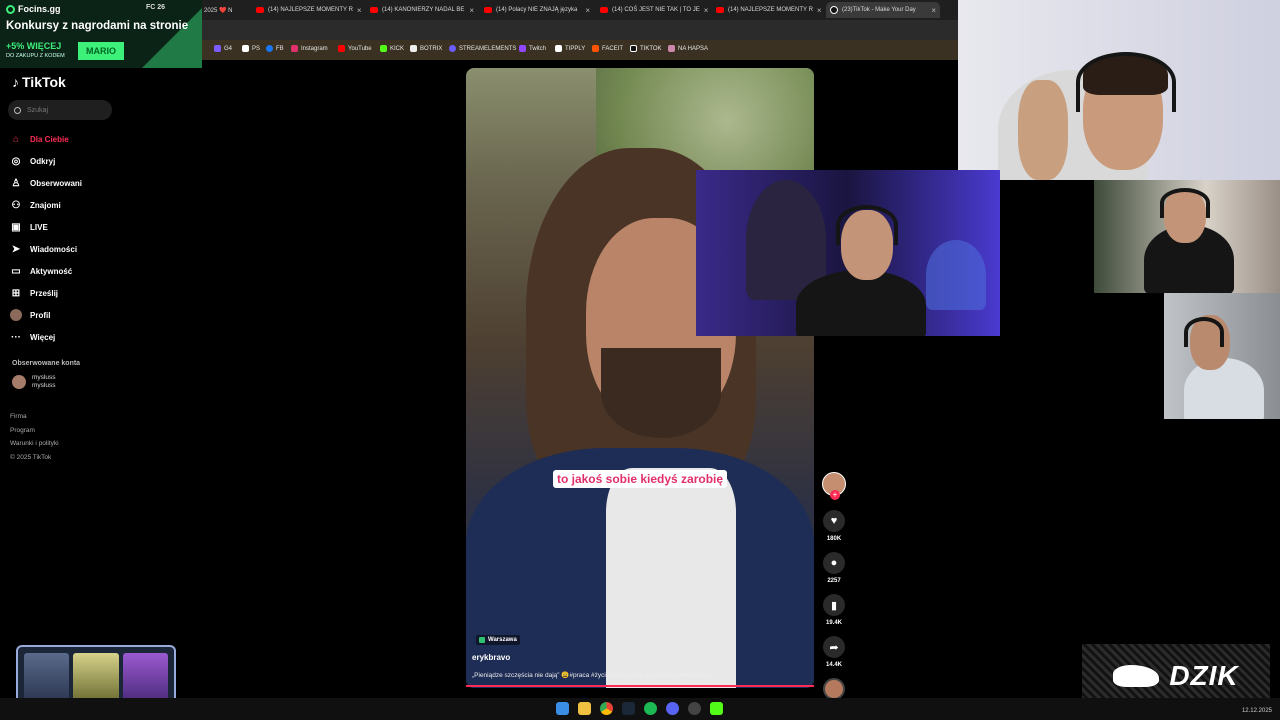 This screenshot has width=1280, height=720. What do you see at coordinates (532, 48) in the screenshot?
I see `bookmark-item: Twitch` at bounding box center [532, 48].